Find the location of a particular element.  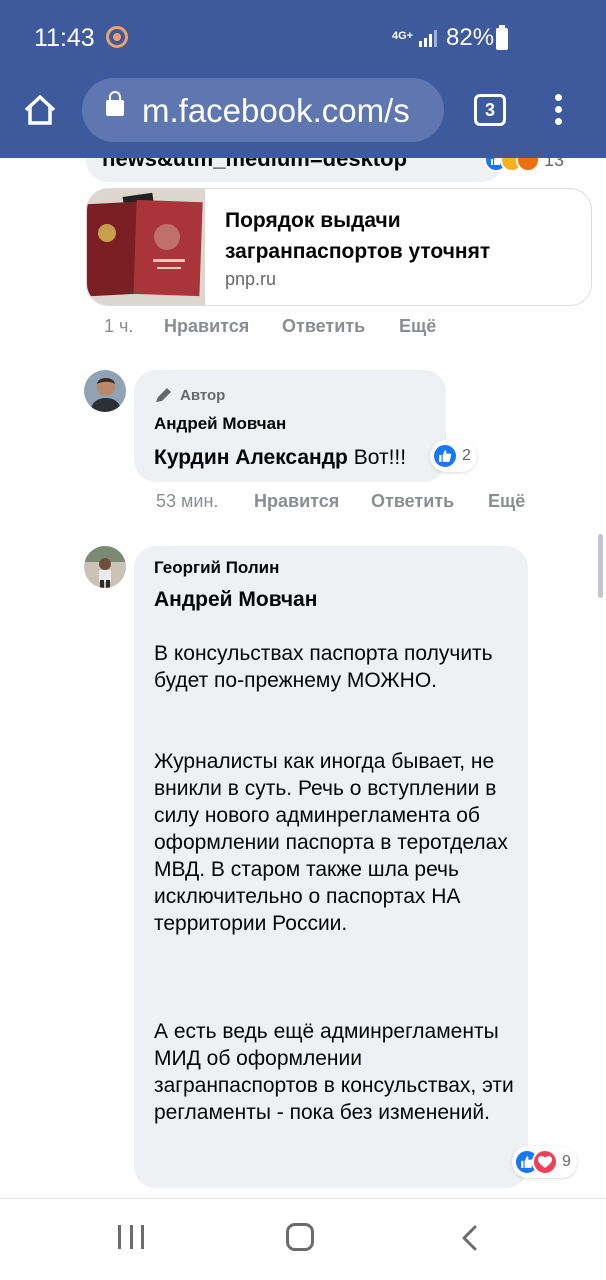

comment-time: 1 ч. is located at coordinates (119, 326).